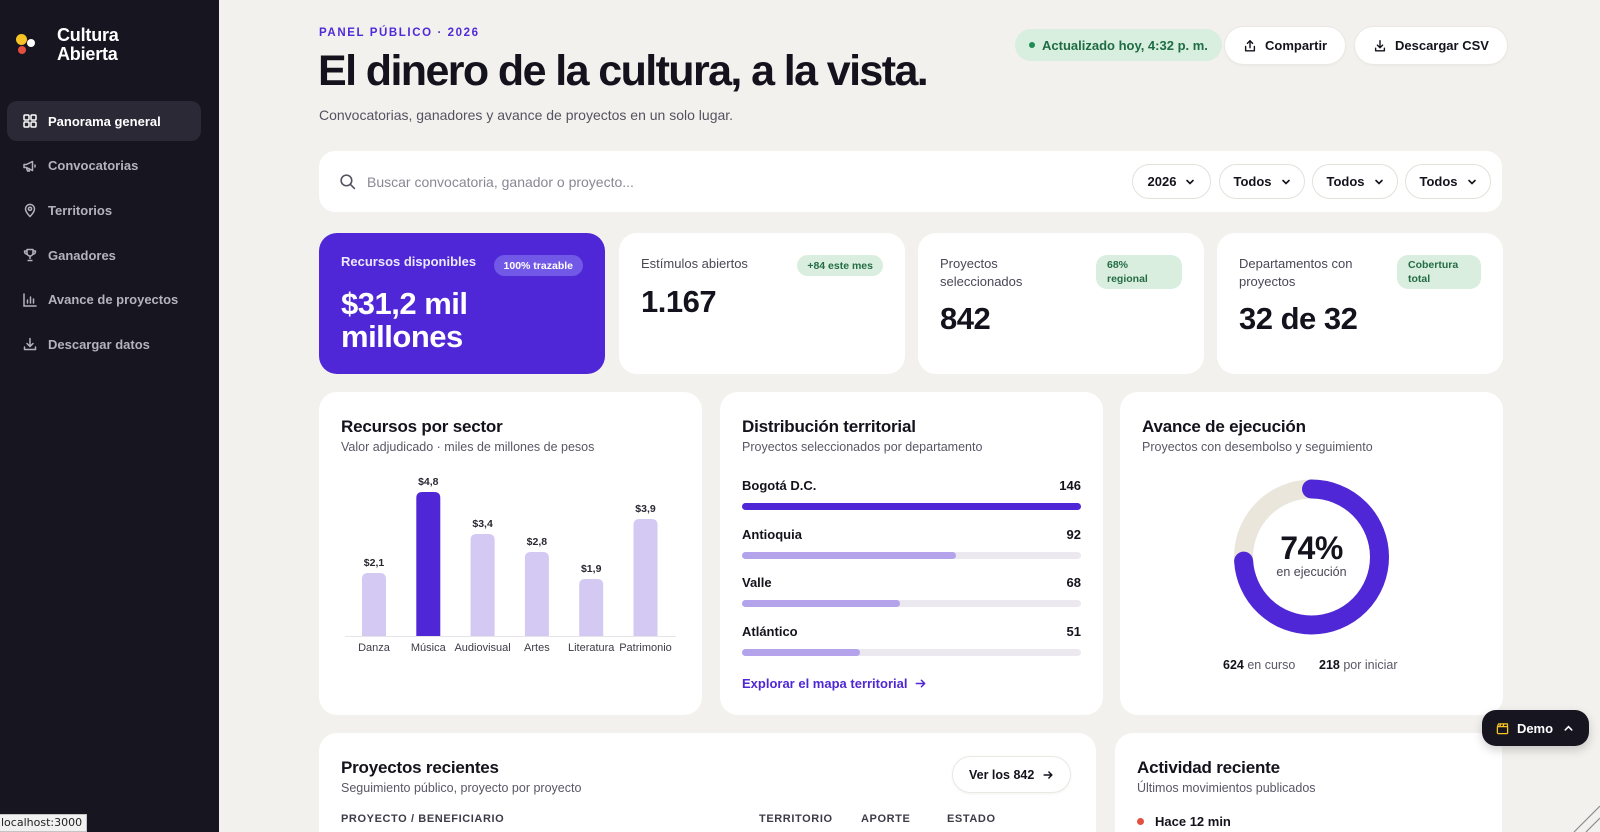  What do you see at coordinates (29, 46) in the screenshot?
I see `logo-dots-icon` at bounding box center [29, 46].